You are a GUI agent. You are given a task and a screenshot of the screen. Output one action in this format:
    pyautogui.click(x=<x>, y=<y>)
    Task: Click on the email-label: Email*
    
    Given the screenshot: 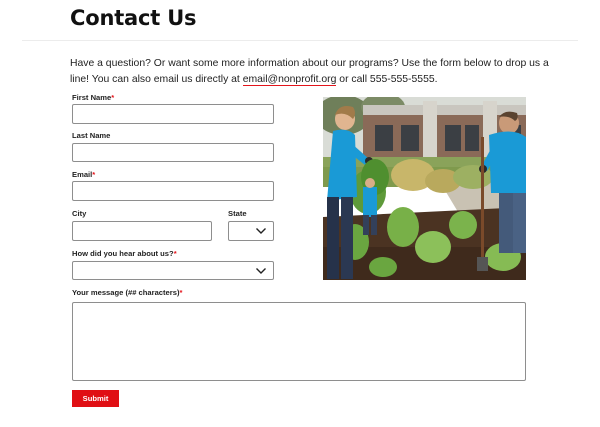 What is the action you would take?
    pyautogui.click(x=83, y=174)
    